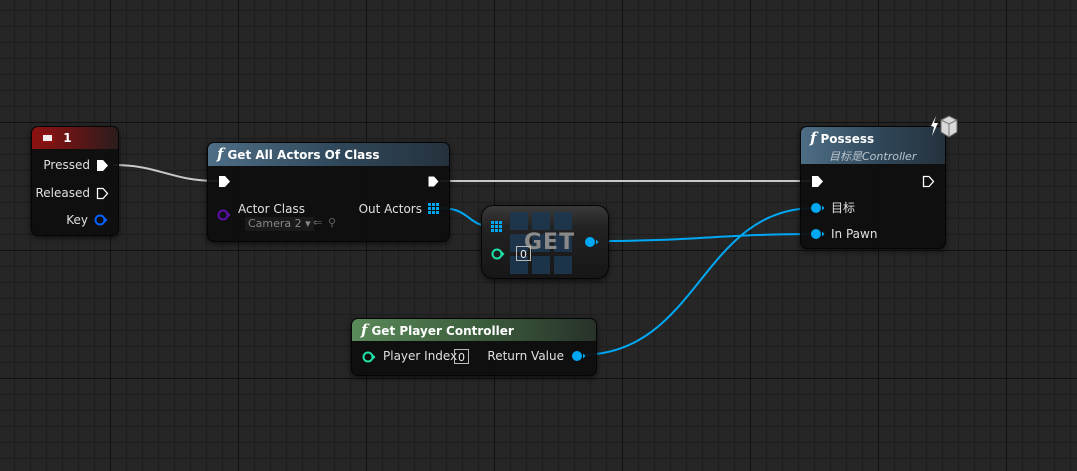 The height and width of the screenshot is (471, 1077). What do you see at coordinates (102, 165) in the screenshot?
I see `pressed-exec-pin` at bounding box center [102, 165].